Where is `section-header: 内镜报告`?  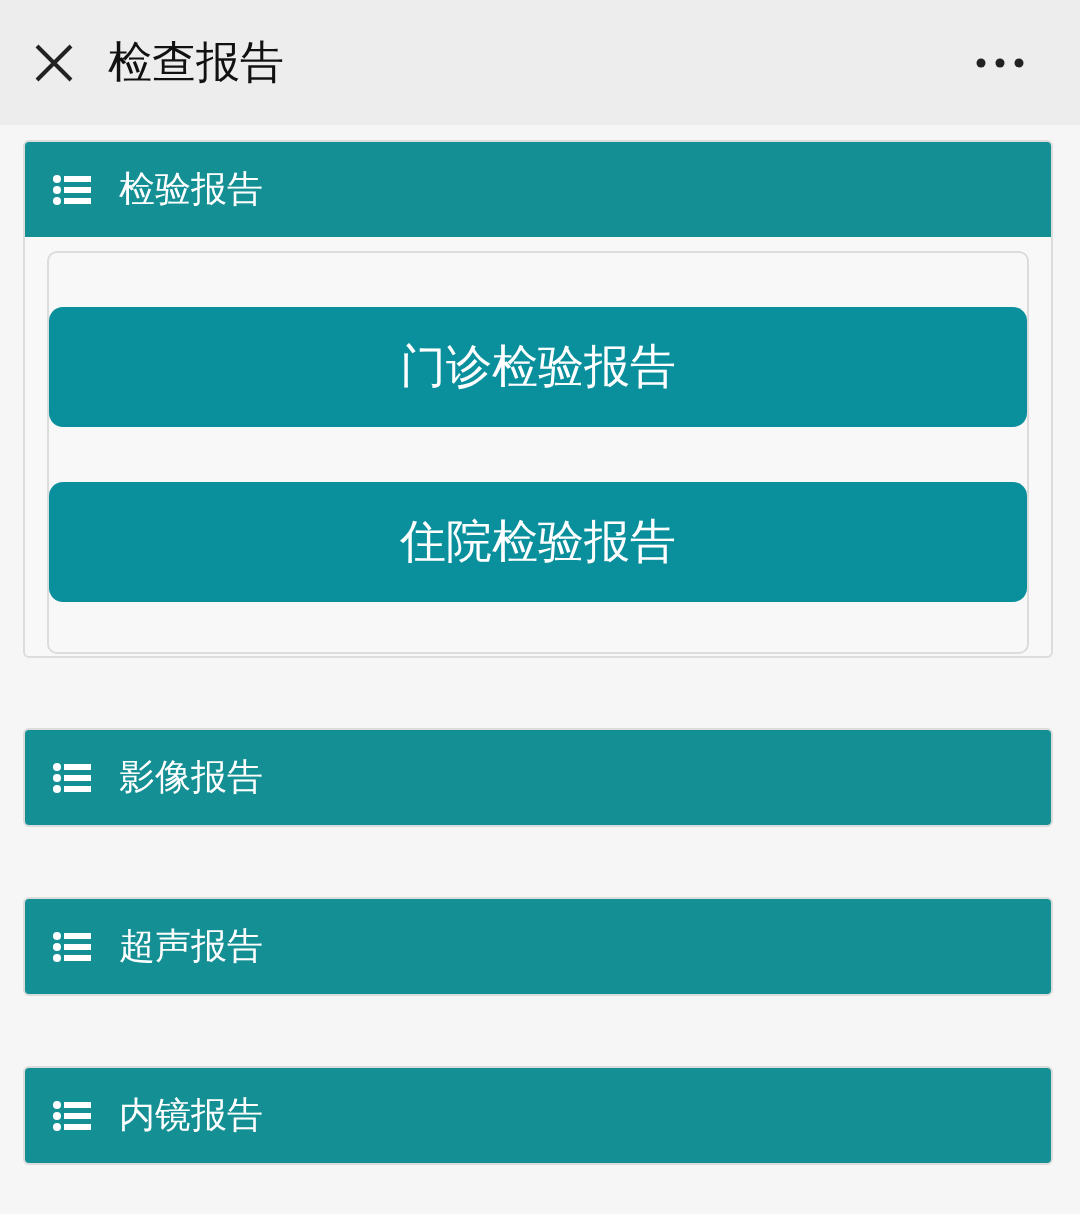
section-header: 内镜报告 is located at coordinates (538, 1115).